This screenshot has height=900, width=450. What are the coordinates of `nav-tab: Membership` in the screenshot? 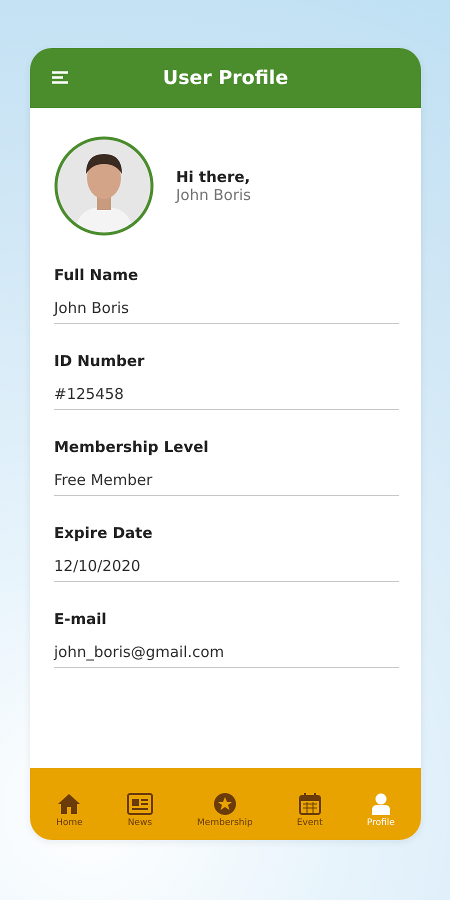 It's located at (225, 810).